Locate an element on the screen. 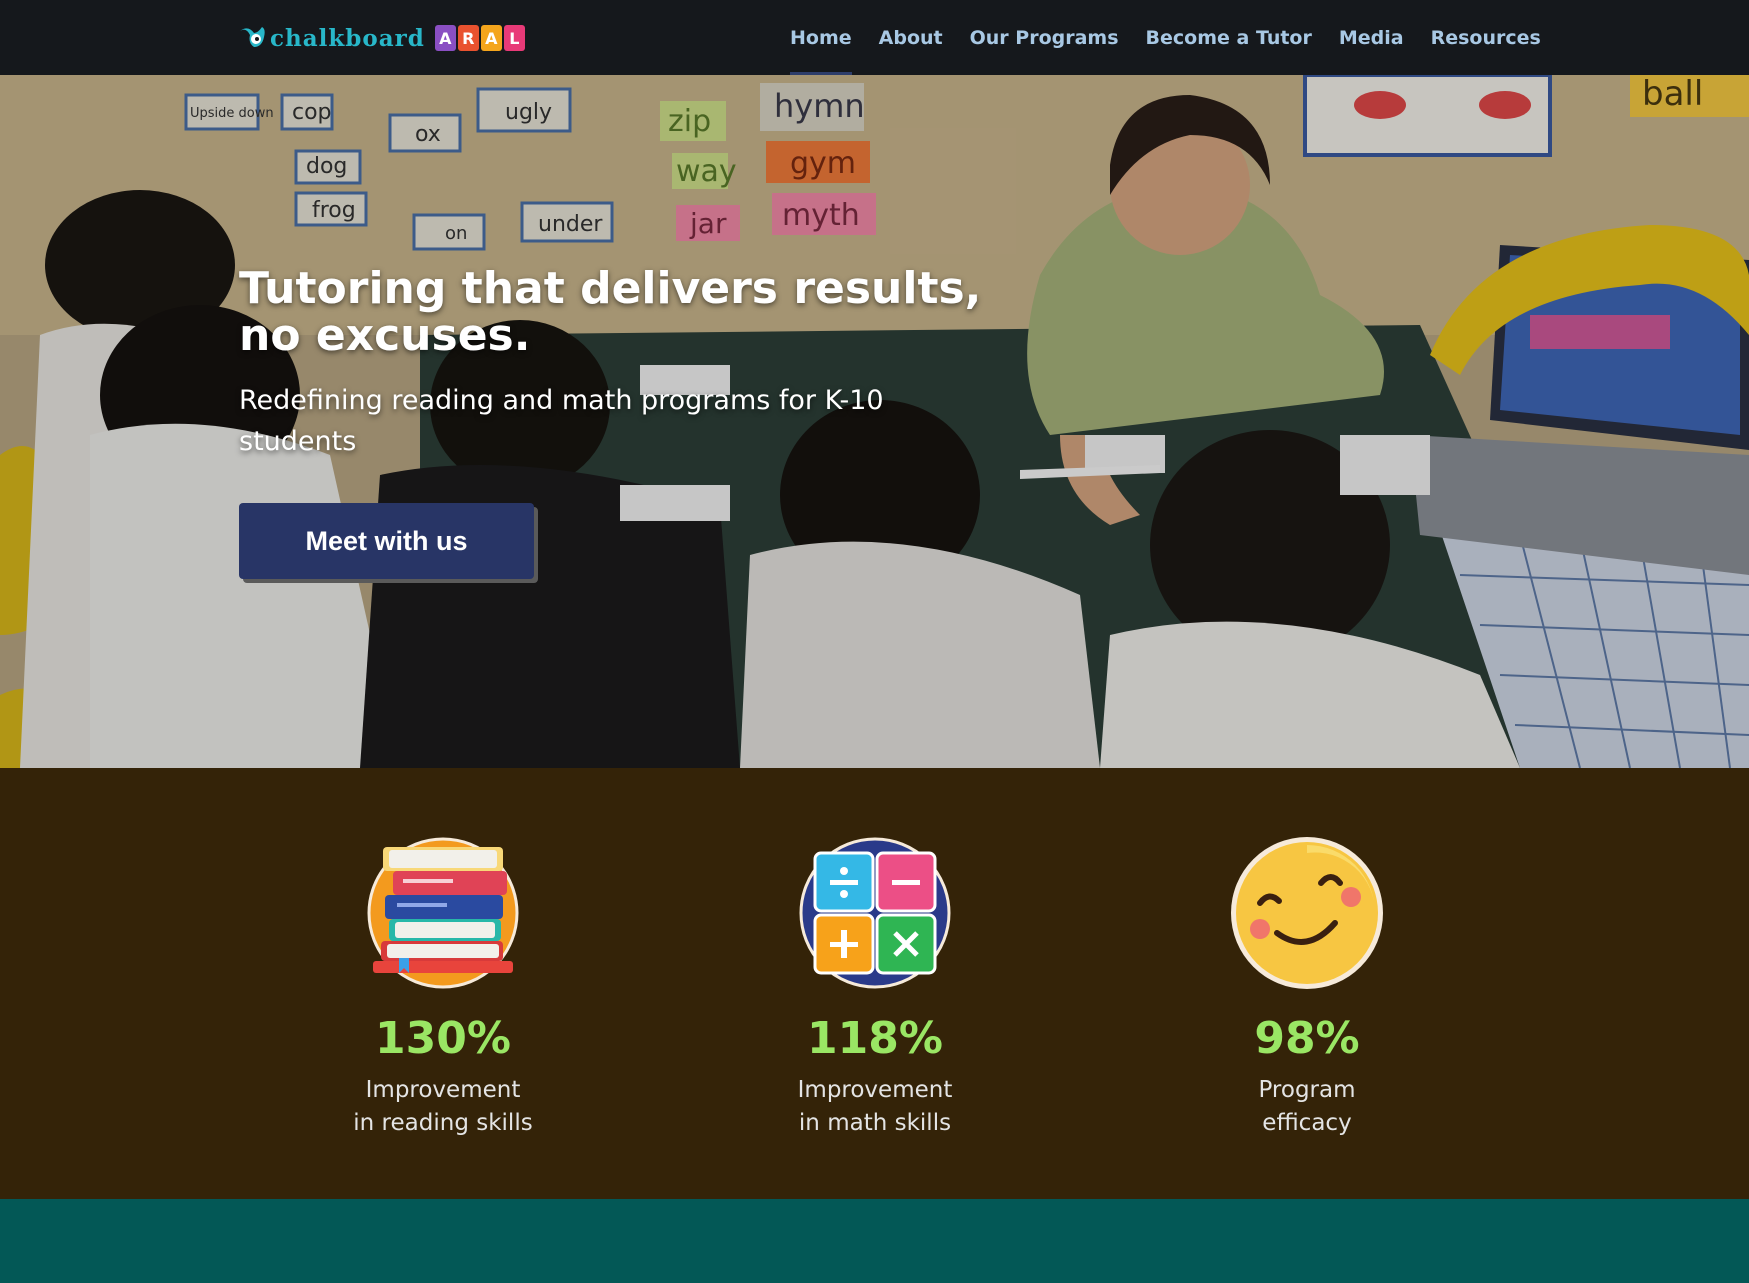 Image resolution: width=1749 pixels, height=1283 pixels. nav-item-about: About is located at coordinates (911, 37).